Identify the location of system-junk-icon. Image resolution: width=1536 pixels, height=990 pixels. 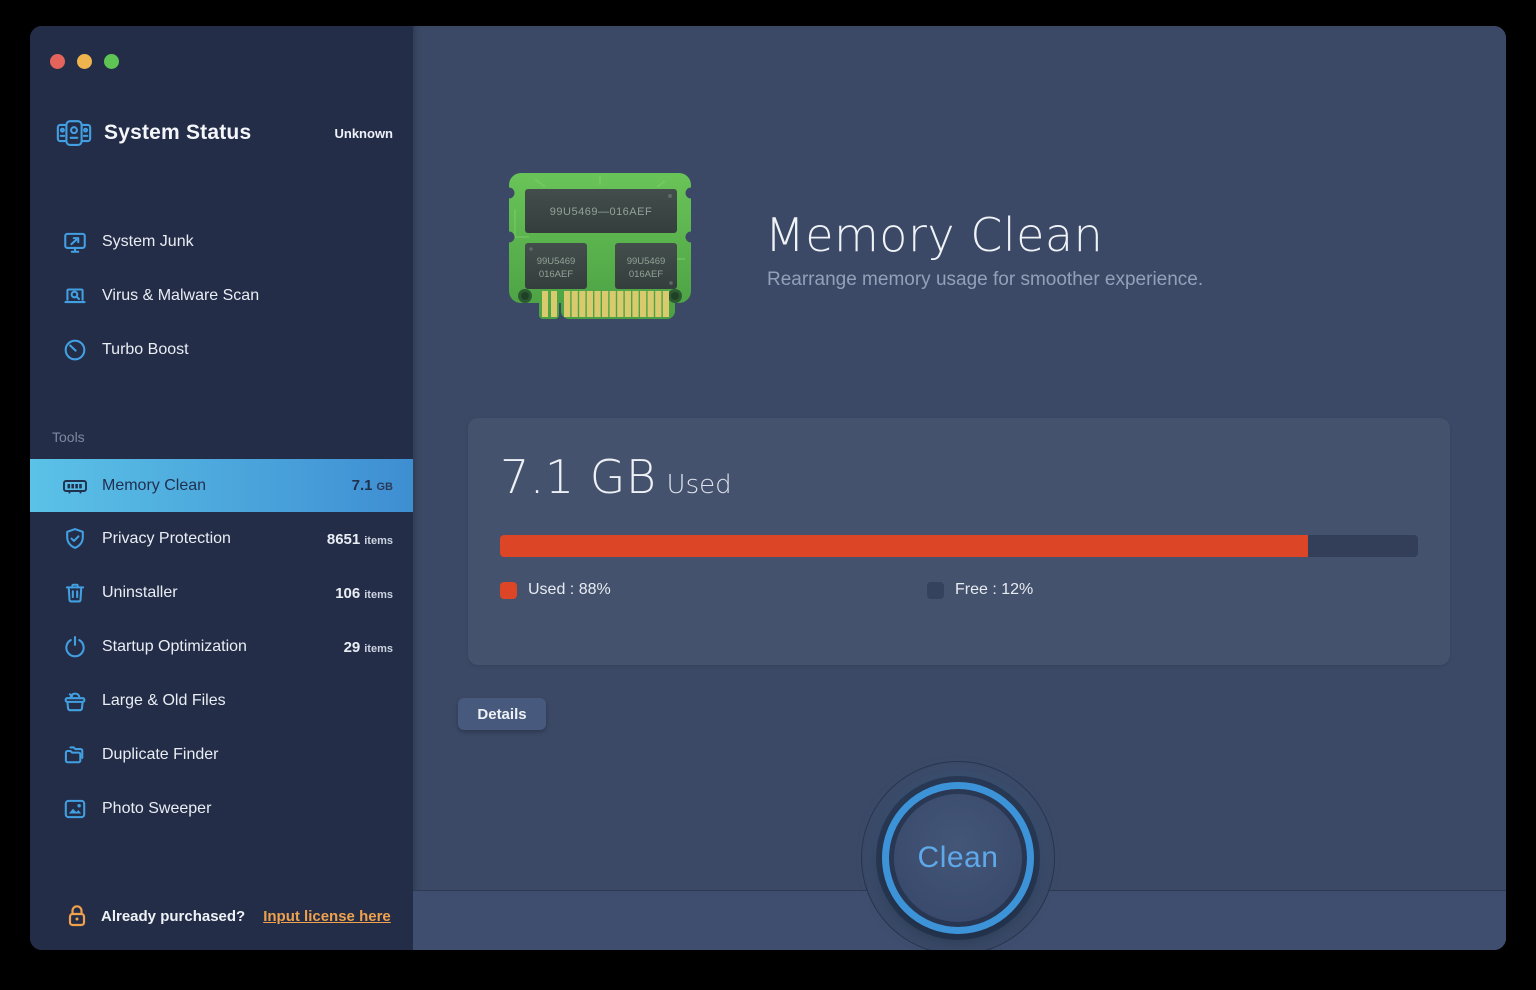
(75, 242).